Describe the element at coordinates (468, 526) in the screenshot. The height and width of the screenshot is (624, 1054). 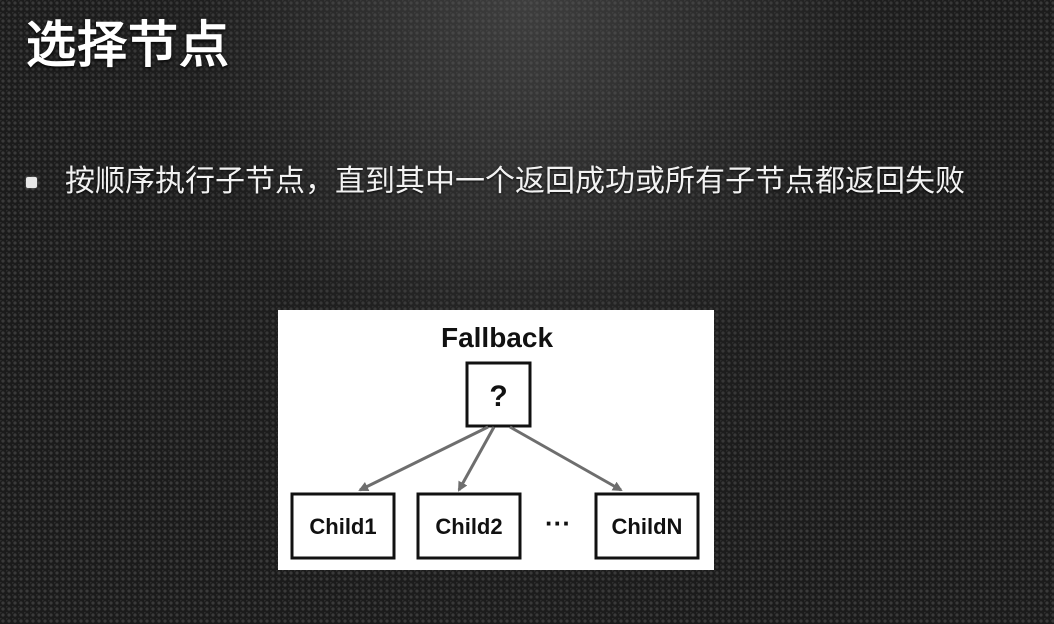
I see `child-label-2: Child2` at that location.